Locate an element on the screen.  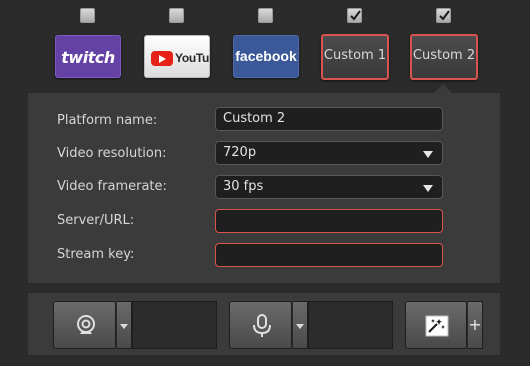
effects-button is located at coordinates (436, 325).